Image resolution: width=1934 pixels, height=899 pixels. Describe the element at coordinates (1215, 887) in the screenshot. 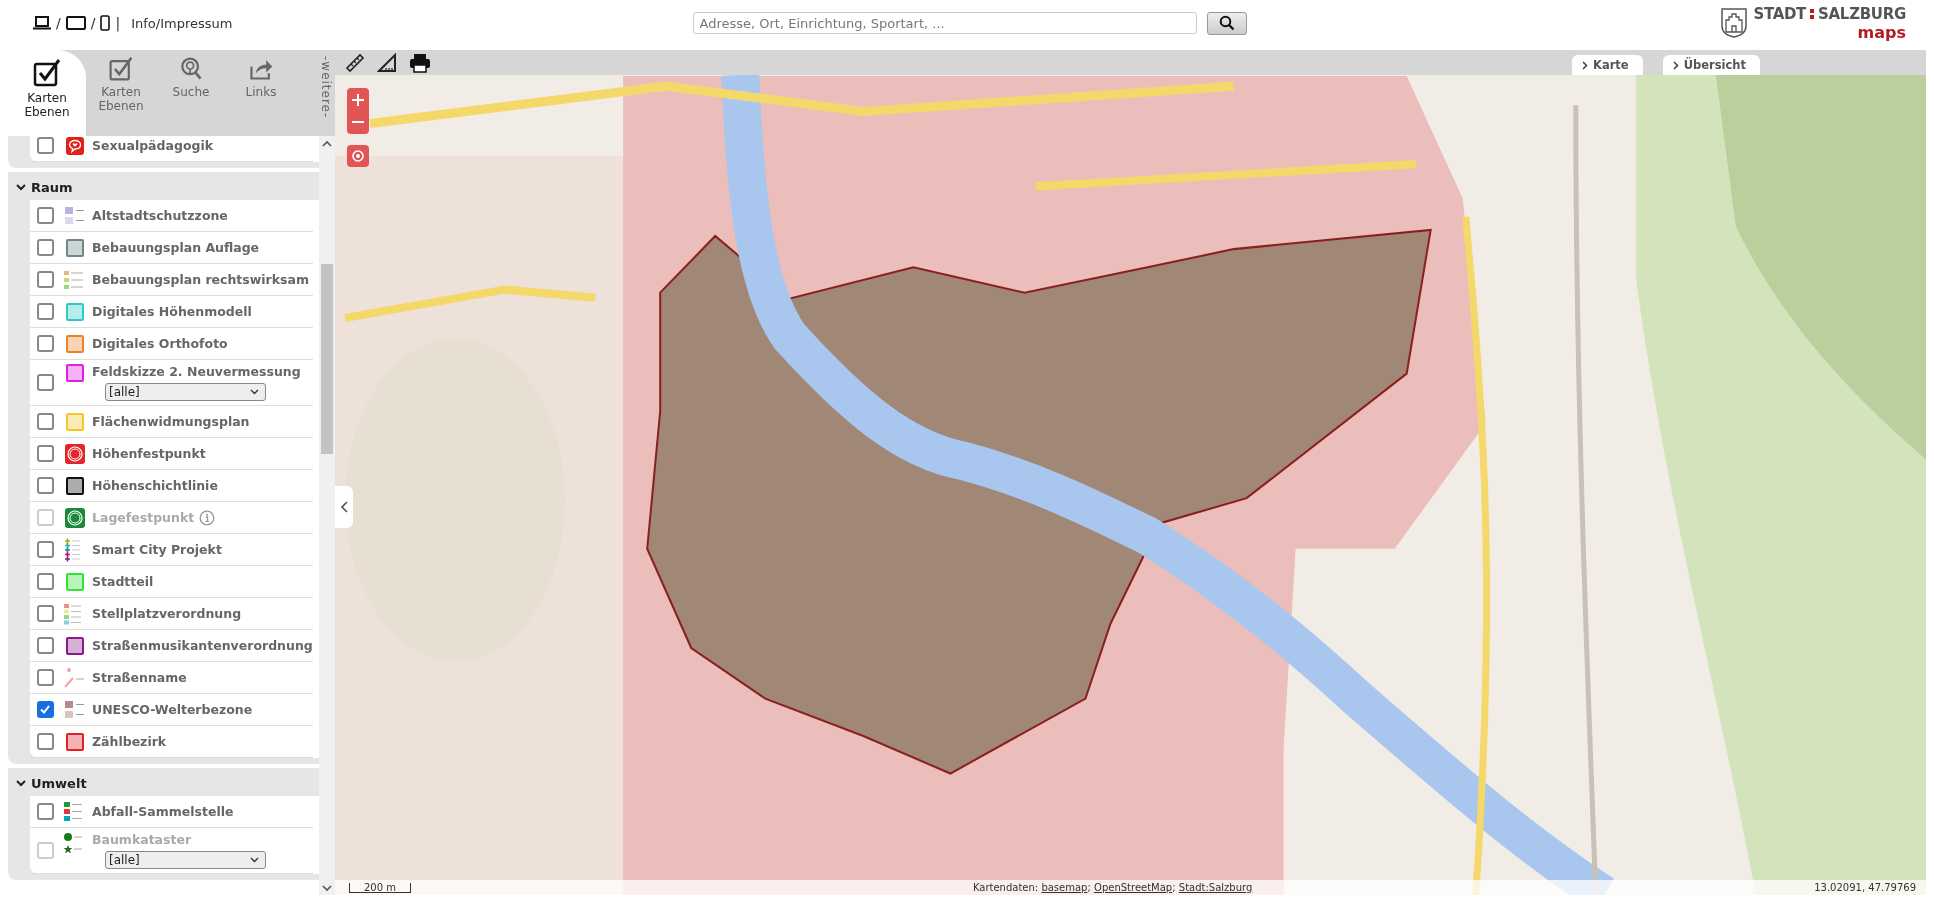

I see `attribution-link: Stadt:Salzburg` at that location.